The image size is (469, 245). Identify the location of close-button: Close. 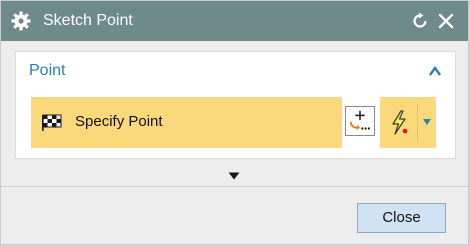
(401, 218).